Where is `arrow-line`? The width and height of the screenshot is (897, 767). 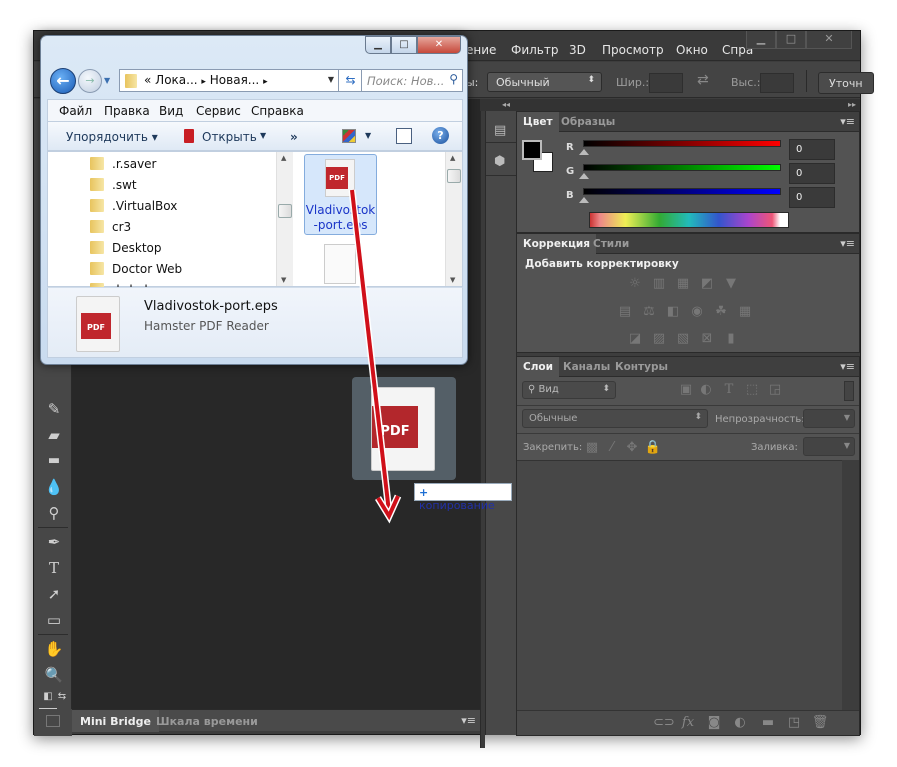
arrow-line is located at coordinates (370, 351).